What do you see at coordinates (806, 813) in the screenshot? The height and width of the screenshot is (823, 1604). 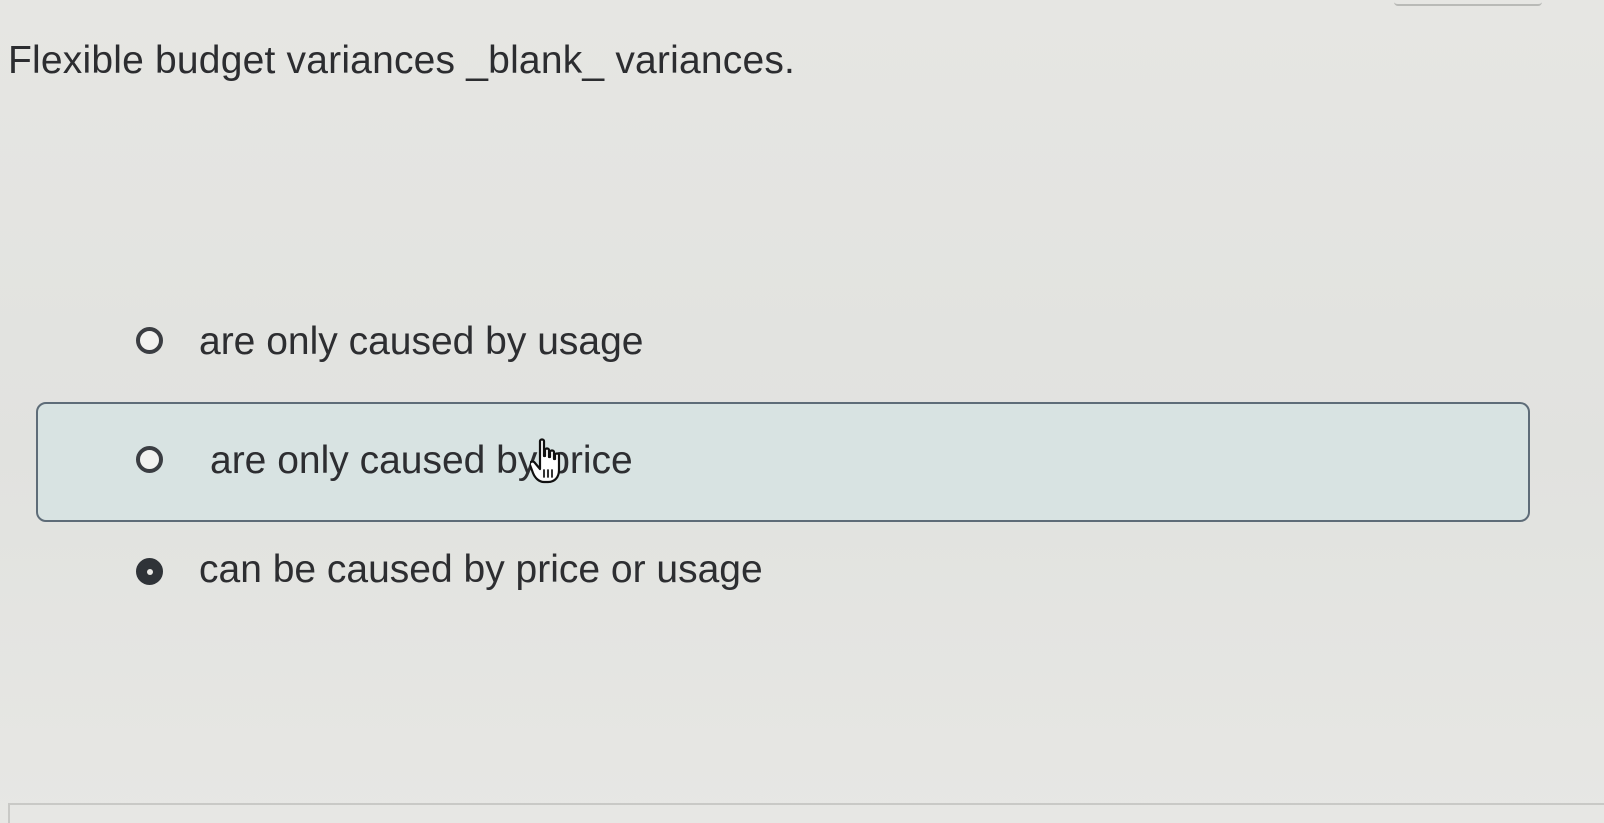 I see `bottom-panel-border` at bounding box center [806, 813].